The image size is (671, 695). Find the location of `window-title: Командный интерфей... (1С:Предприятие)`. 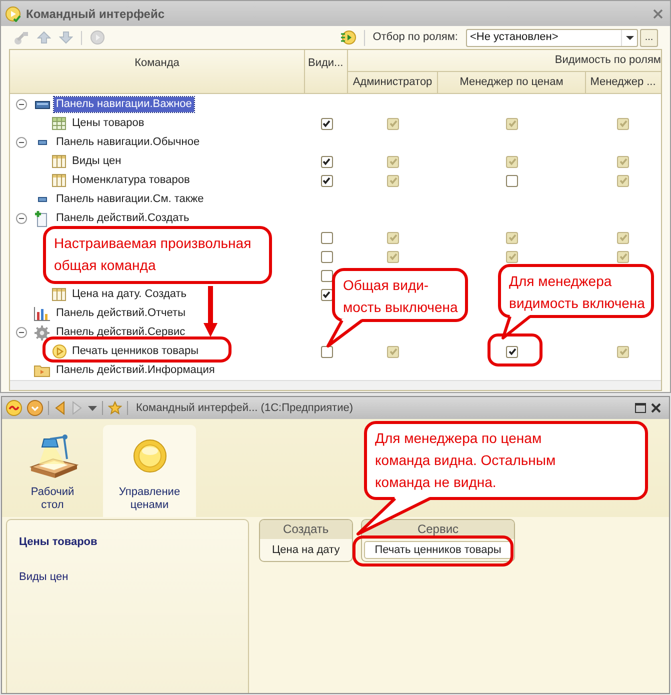

window-title: Командный интерфей... (1С:Предприятие) is located at coordinates (245, 408).